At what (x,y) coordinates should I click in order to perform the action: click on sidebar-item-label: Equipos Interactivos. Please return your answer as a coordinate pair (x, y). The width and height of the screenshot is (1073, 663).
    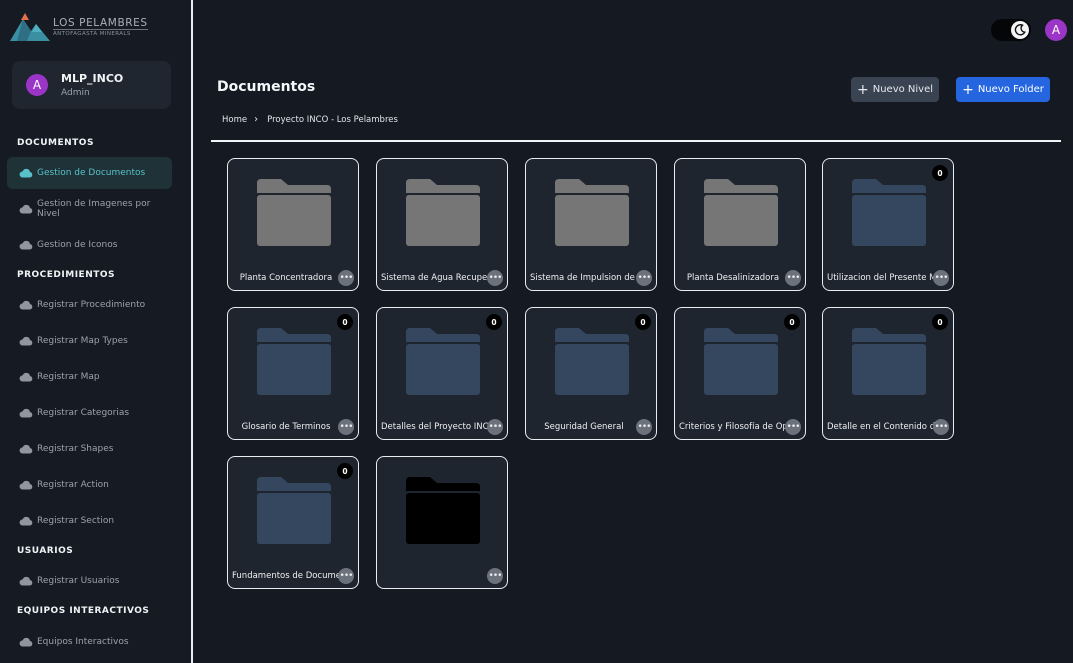
    Looking at the image, I should click on (83, 642).